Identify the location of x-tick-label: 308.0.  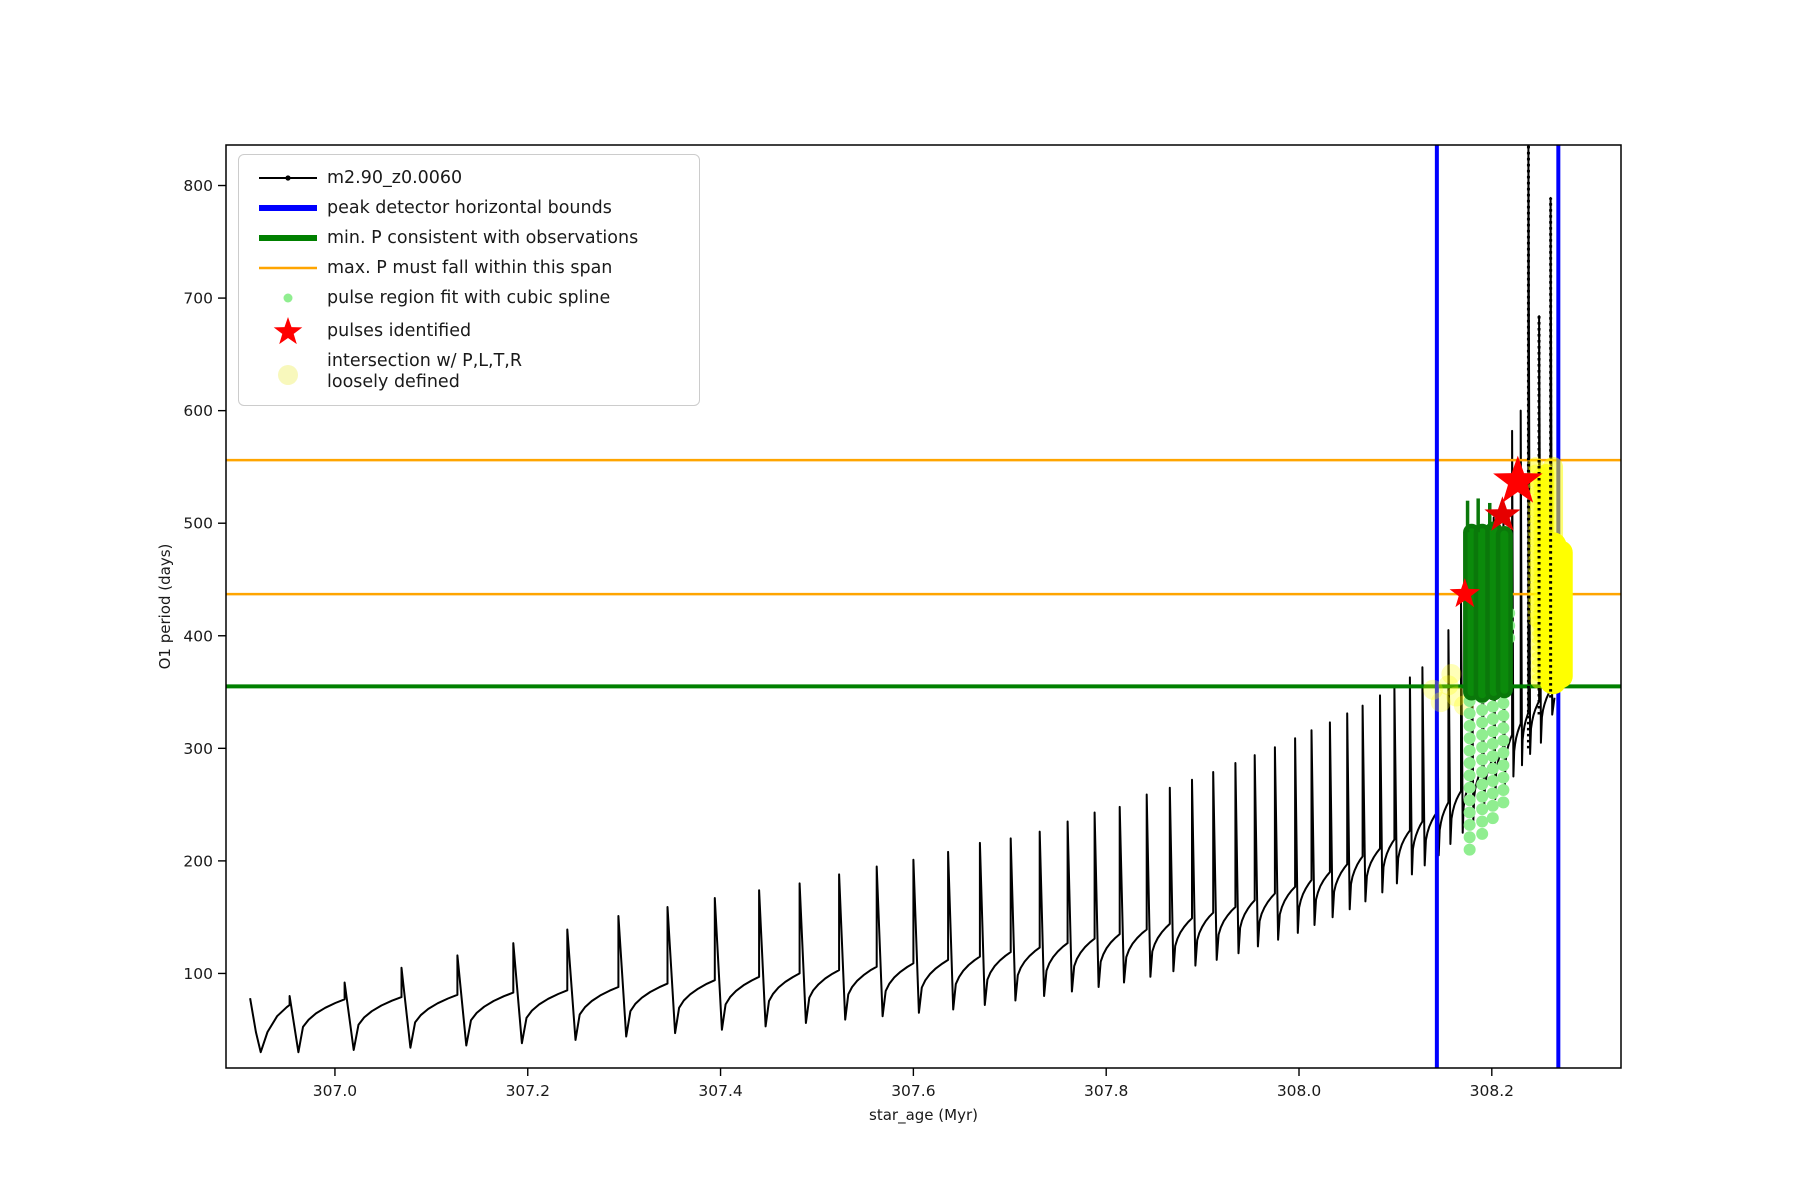
(1299, 1091).